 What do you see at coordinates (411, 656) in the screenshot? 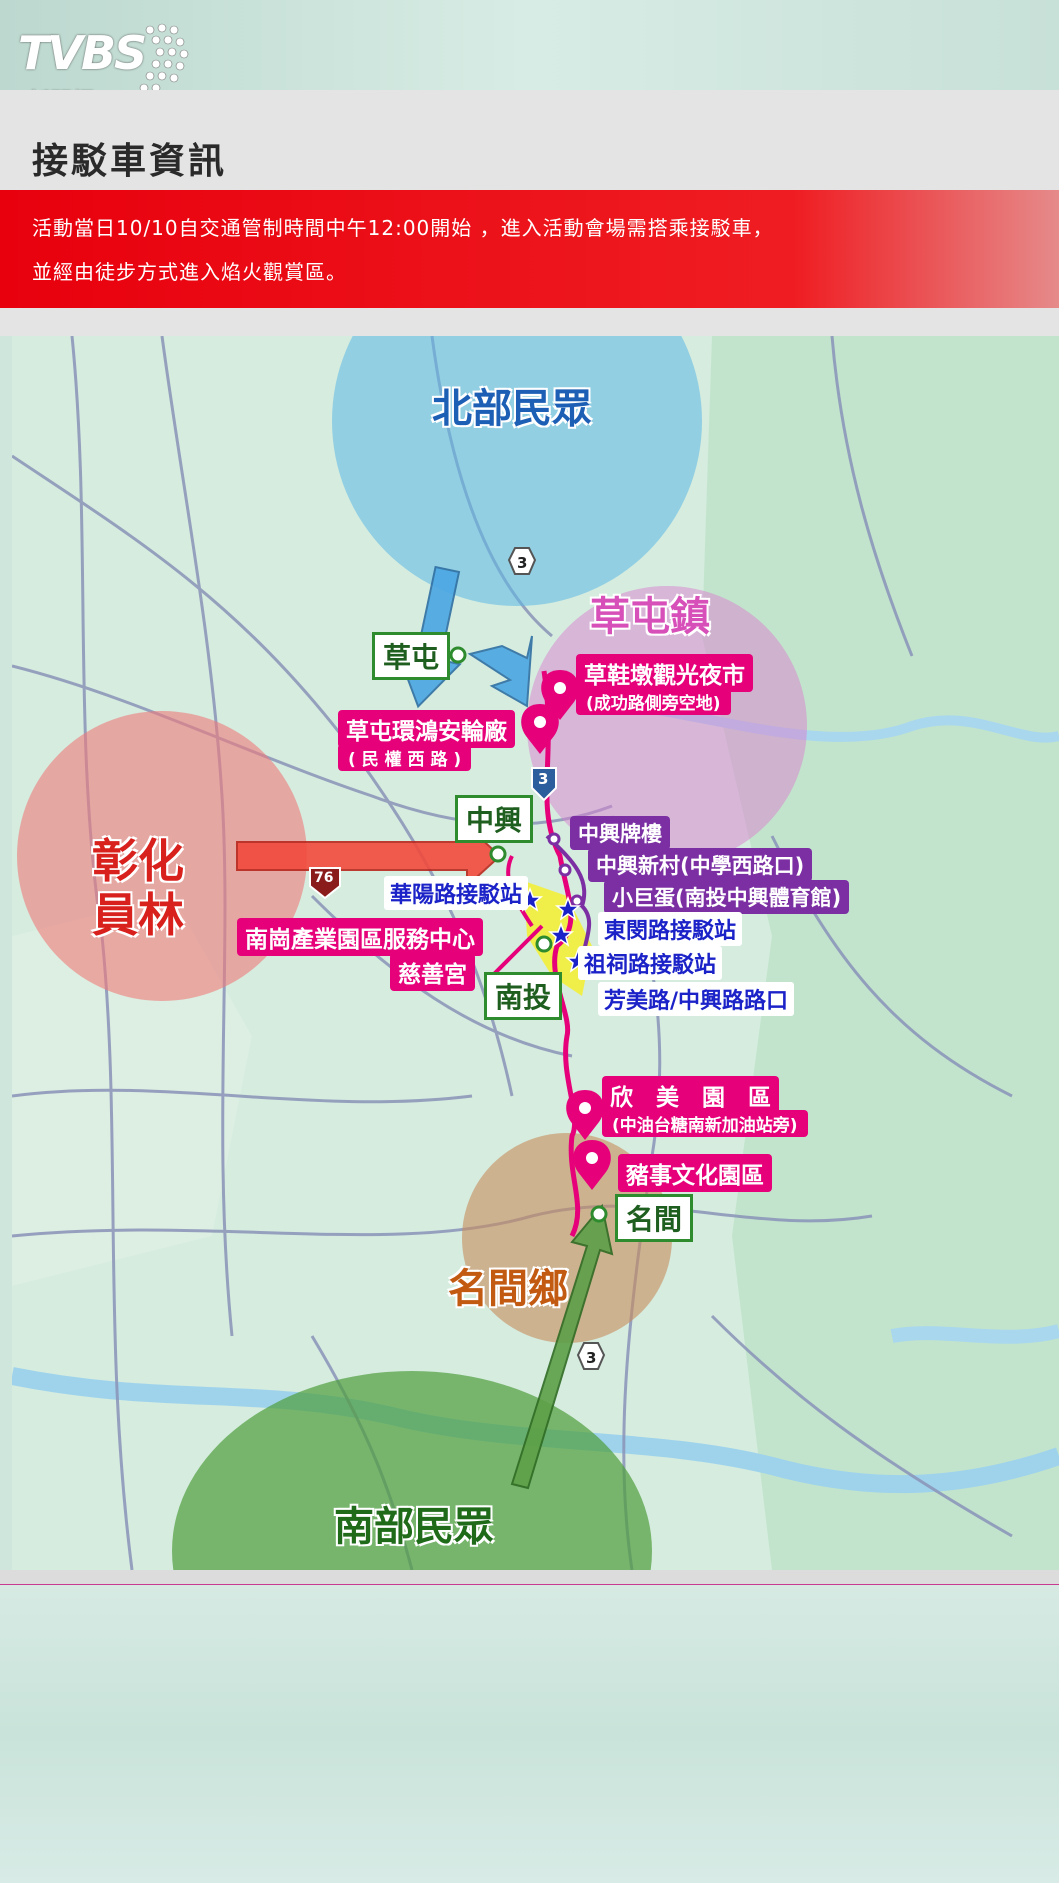
I see `caotun-town-box: 草屯` at bounding box center [411, 656].